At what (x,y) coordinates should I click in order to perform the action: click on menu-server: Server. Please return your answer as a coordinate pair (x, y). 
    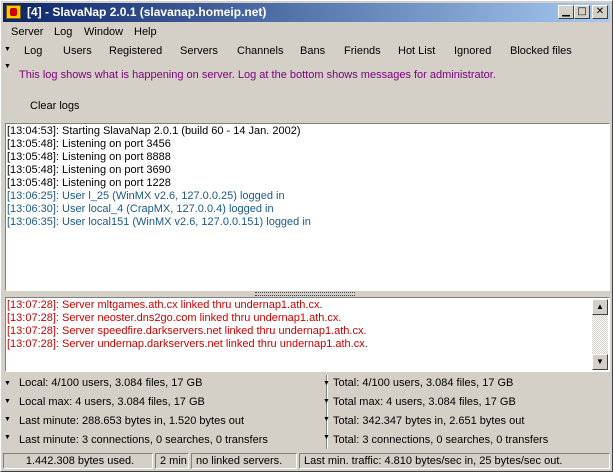
    Looking at the image, I should click on (27, 32).